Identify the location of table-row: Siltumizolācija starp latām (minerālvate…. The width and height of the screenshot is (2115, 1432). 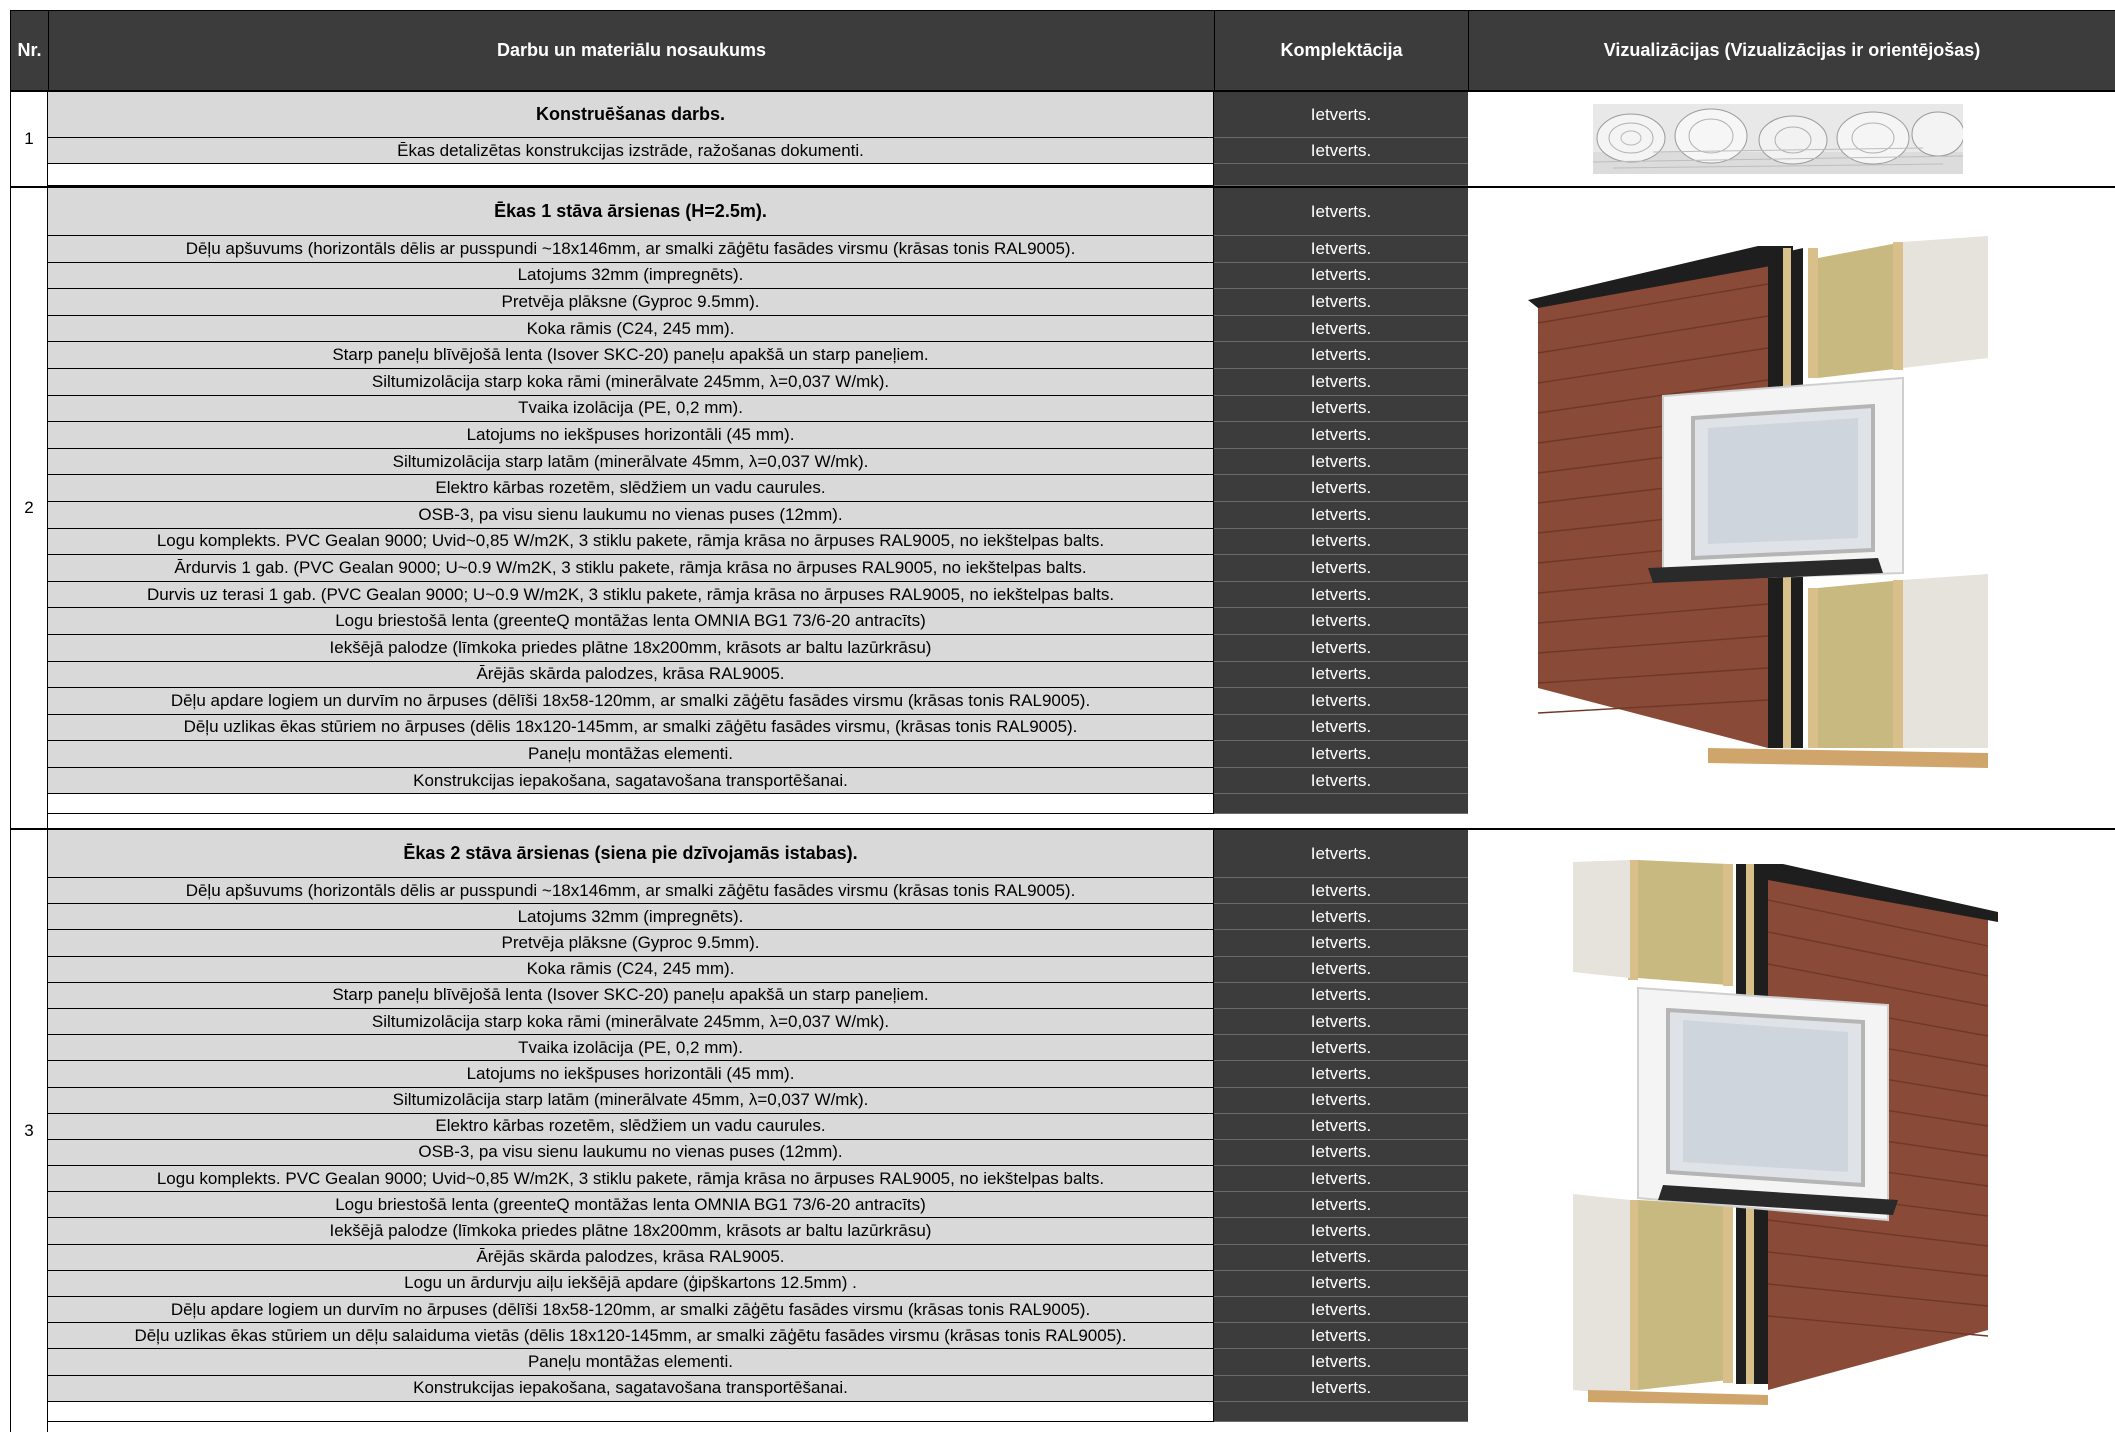
(758, 462).